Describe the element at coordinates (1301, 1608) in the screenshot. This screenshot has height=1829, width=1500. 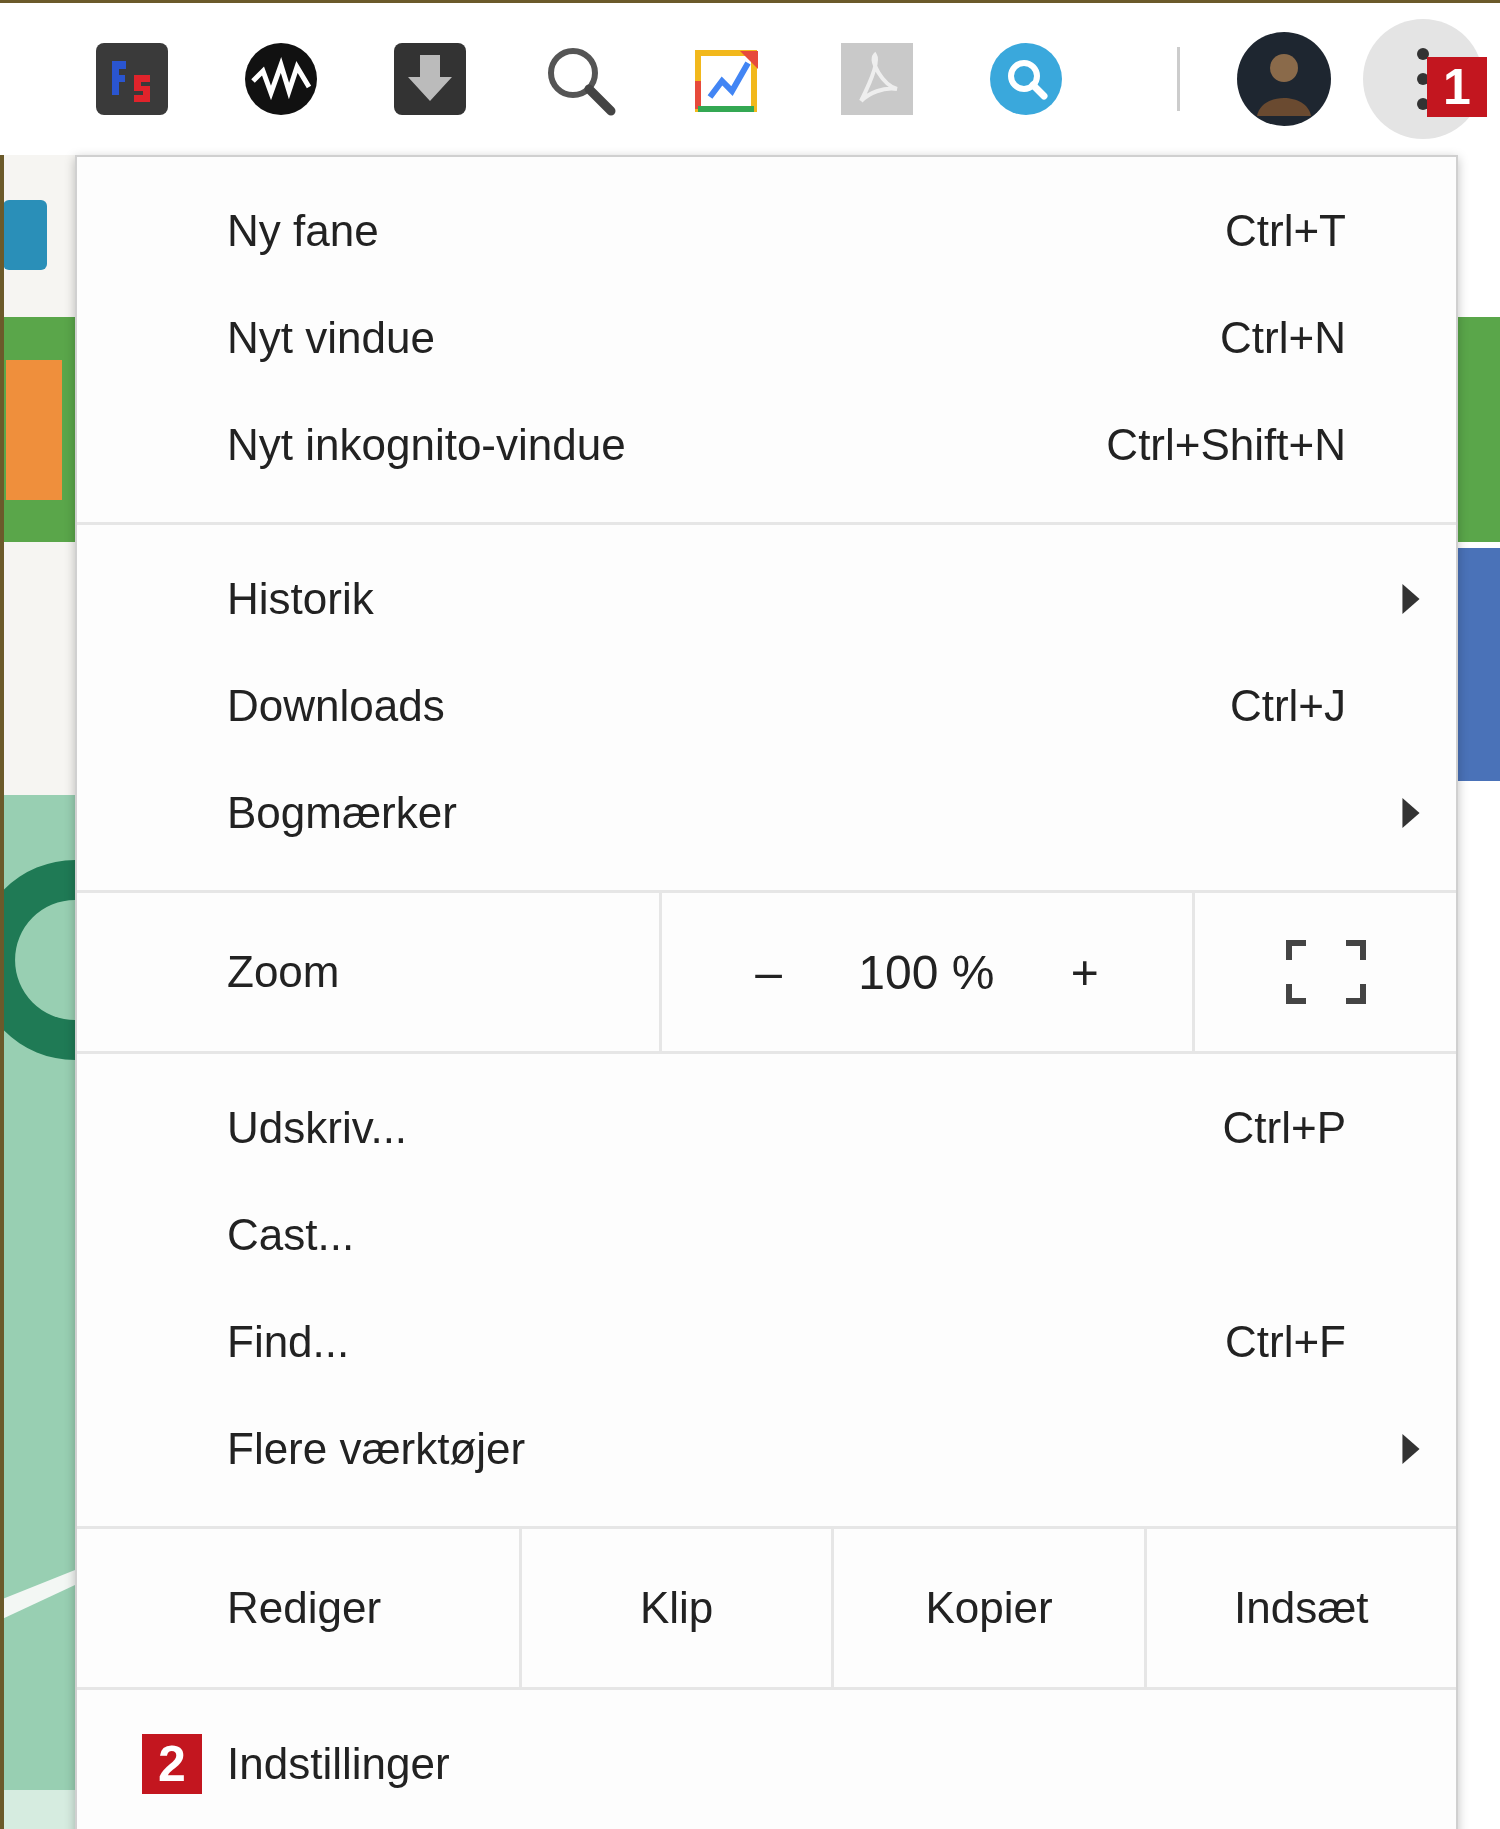
I see `edit-button: Indsæt` at that location.